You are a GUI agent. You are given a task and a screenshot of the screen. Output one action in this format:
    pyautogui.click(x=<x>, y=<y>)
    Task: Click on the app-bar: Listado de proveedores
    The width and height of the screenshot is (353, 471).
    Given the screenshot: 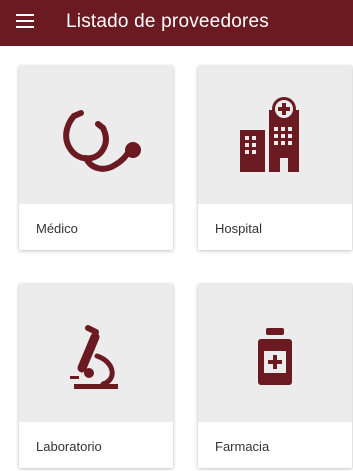 What is the action you would take?
    pyautogui.click(x=176, y=23)
    